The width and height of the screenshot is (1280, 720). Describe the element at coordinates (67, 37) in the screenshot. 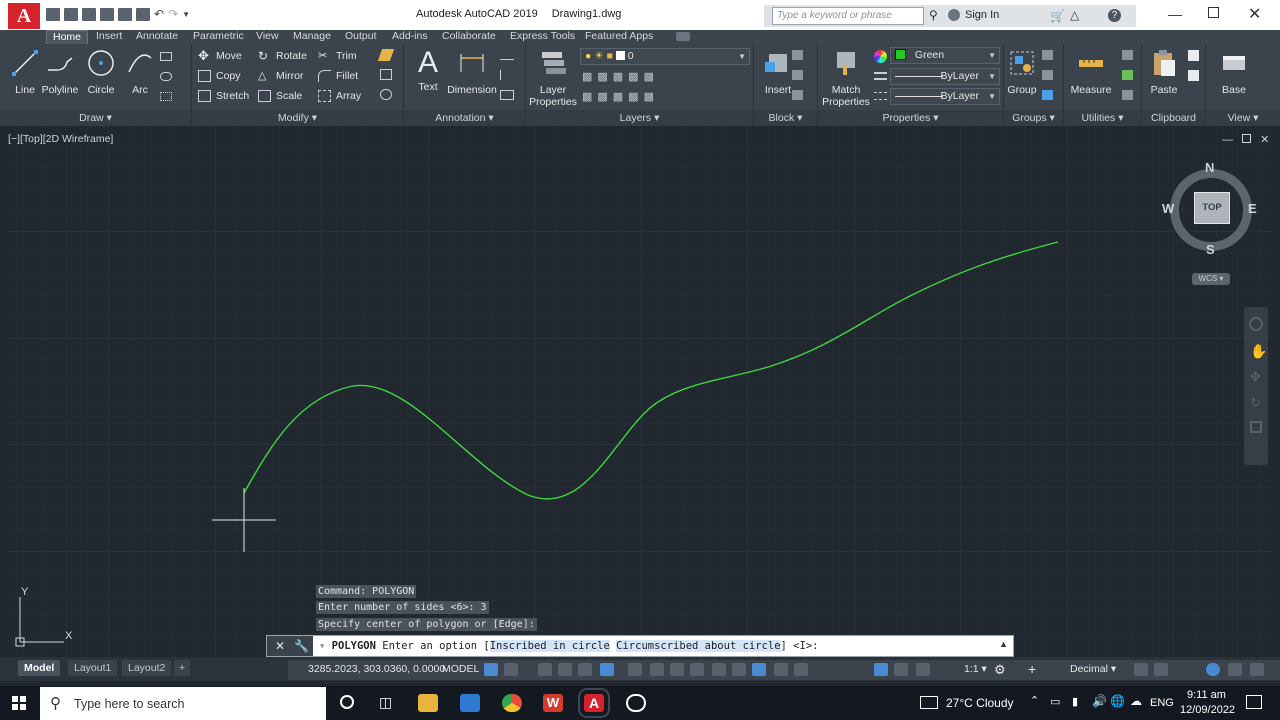

I see `tab-home: Home` at that location.